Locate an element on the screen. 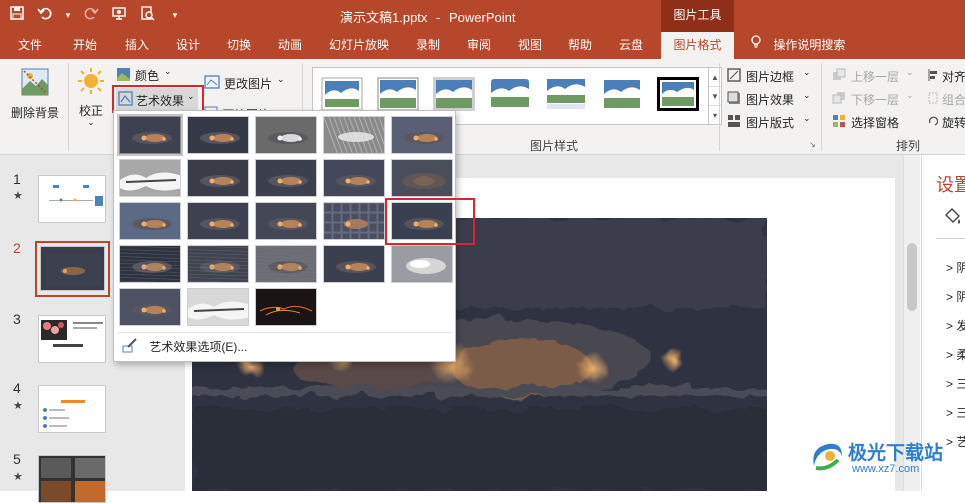  tab-home: 开始 is located at coordinates (85, 45).